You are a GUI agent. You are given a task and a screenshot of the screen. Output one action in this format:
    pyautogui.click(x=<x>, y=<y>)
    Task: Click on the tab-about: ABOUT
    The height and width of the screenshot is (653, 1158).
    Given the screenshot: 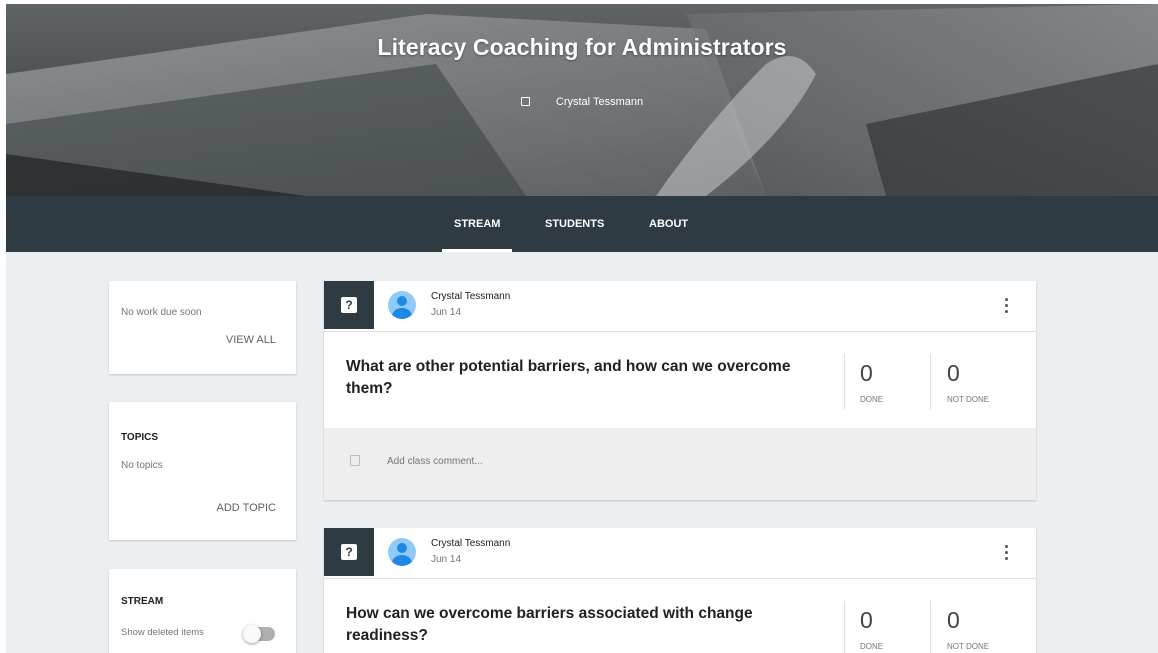 What is the action you would take?
    pyautogui.click(x=668, y=224)
    